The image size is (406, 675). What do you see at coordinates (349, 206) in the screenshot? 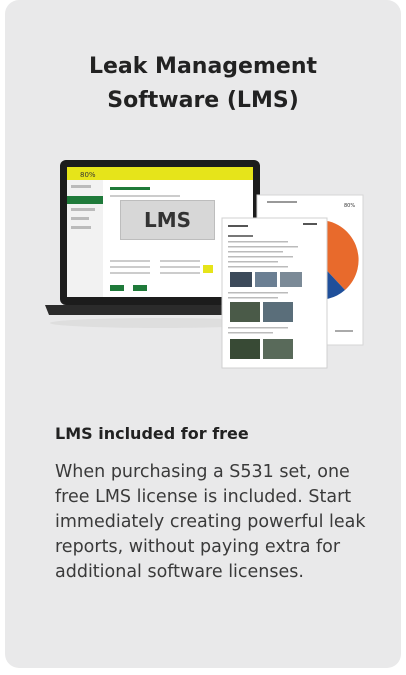
I see `svg-text: 80%` at bounding box center [349, 206].